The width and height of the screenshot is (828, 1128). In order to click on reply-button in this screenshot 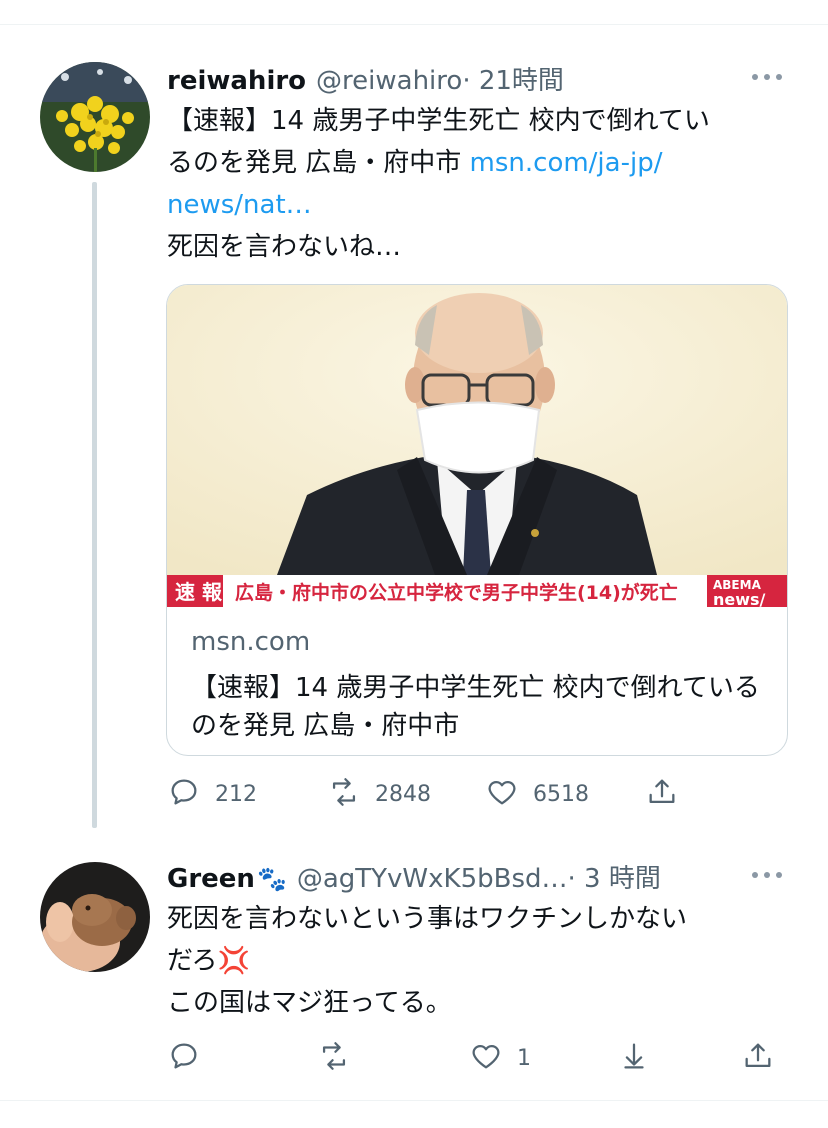, I will do `click(184, 1058)`.